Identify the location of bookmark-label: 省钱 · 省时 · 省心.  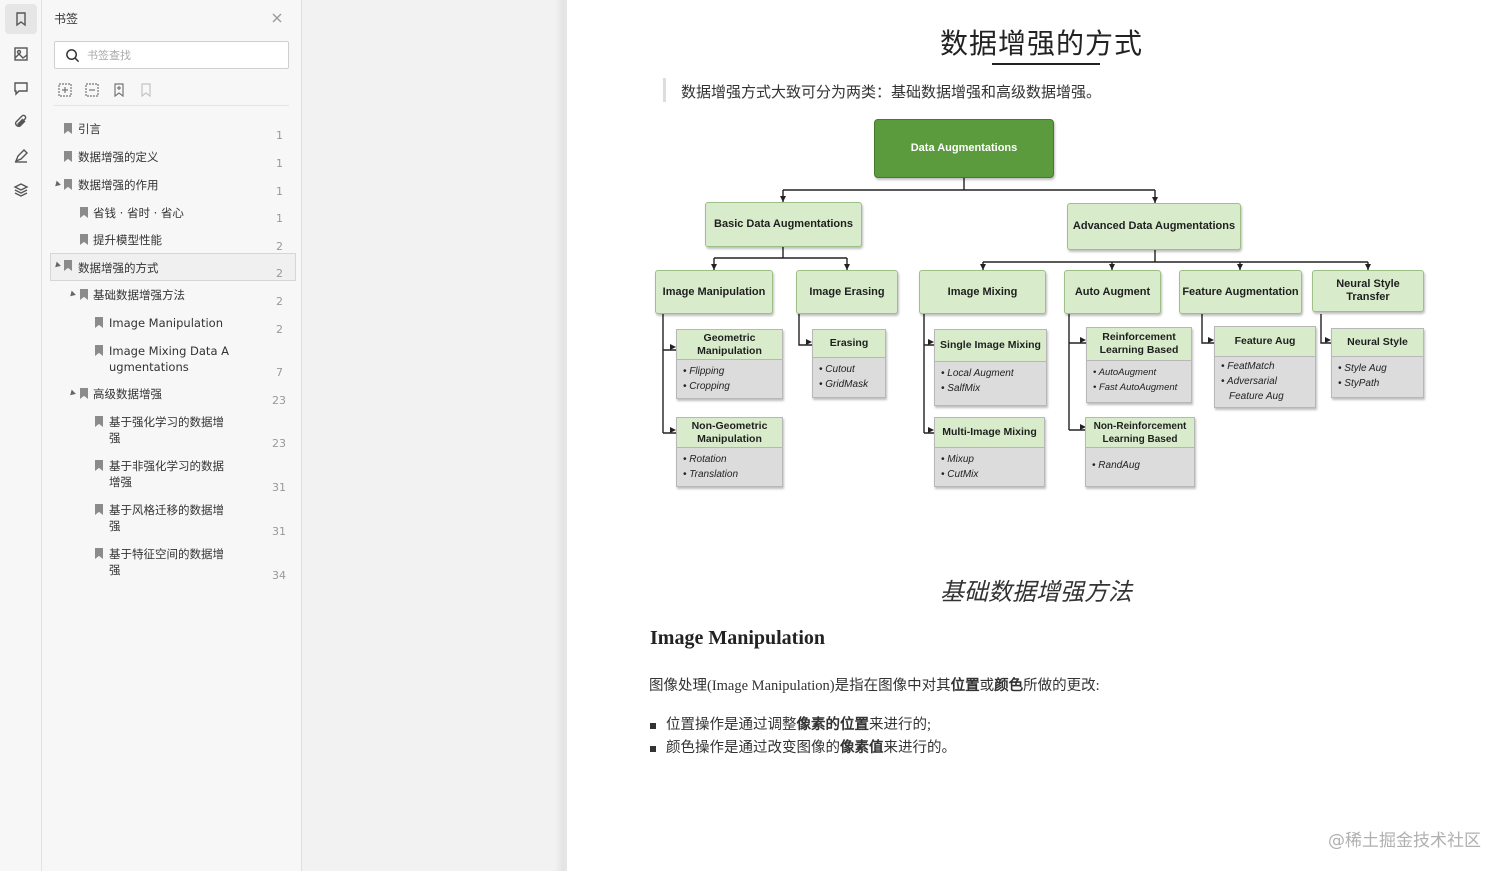
(138, 213).